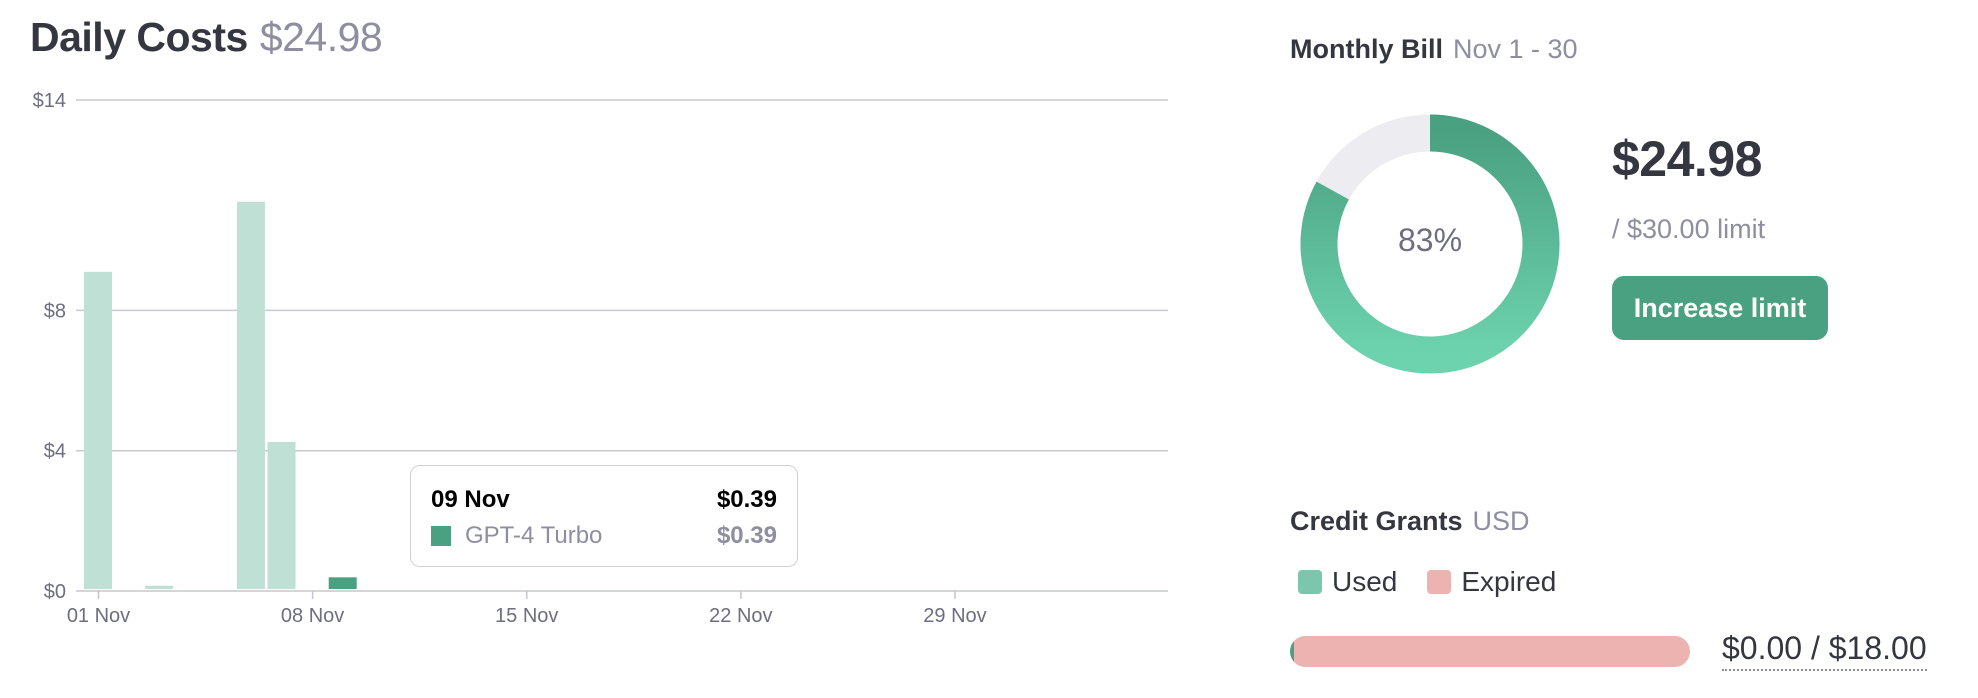 The image size is (1978, 698). I want to click on tooltip-total: $0.39, so click(746, 499).